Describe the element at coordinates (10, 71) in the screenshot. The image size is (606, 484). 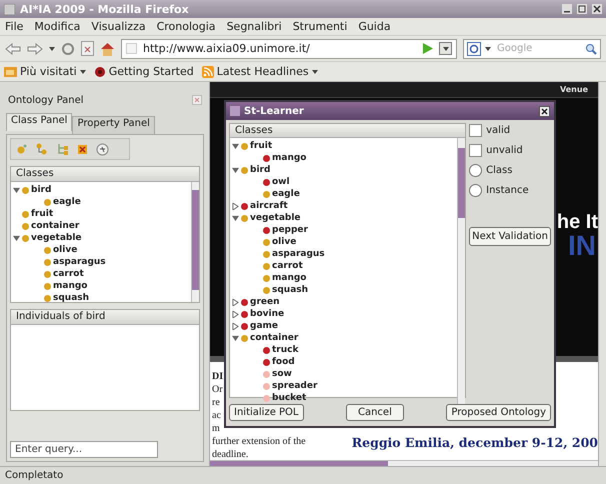
I see `folder-icon` at that location.